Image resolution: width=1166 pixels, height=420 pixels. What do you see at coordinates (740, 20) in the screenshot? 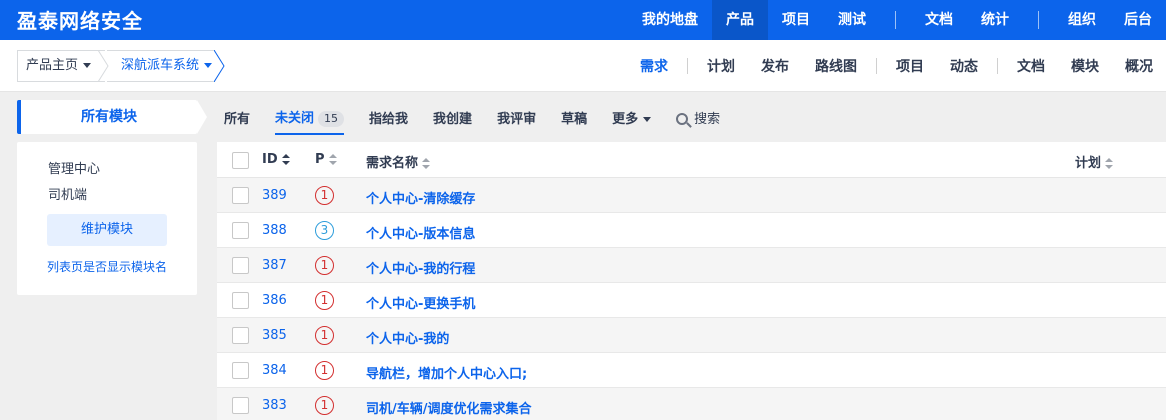
I see `top-nav-item: 产品` at bounding box center [740, 20].